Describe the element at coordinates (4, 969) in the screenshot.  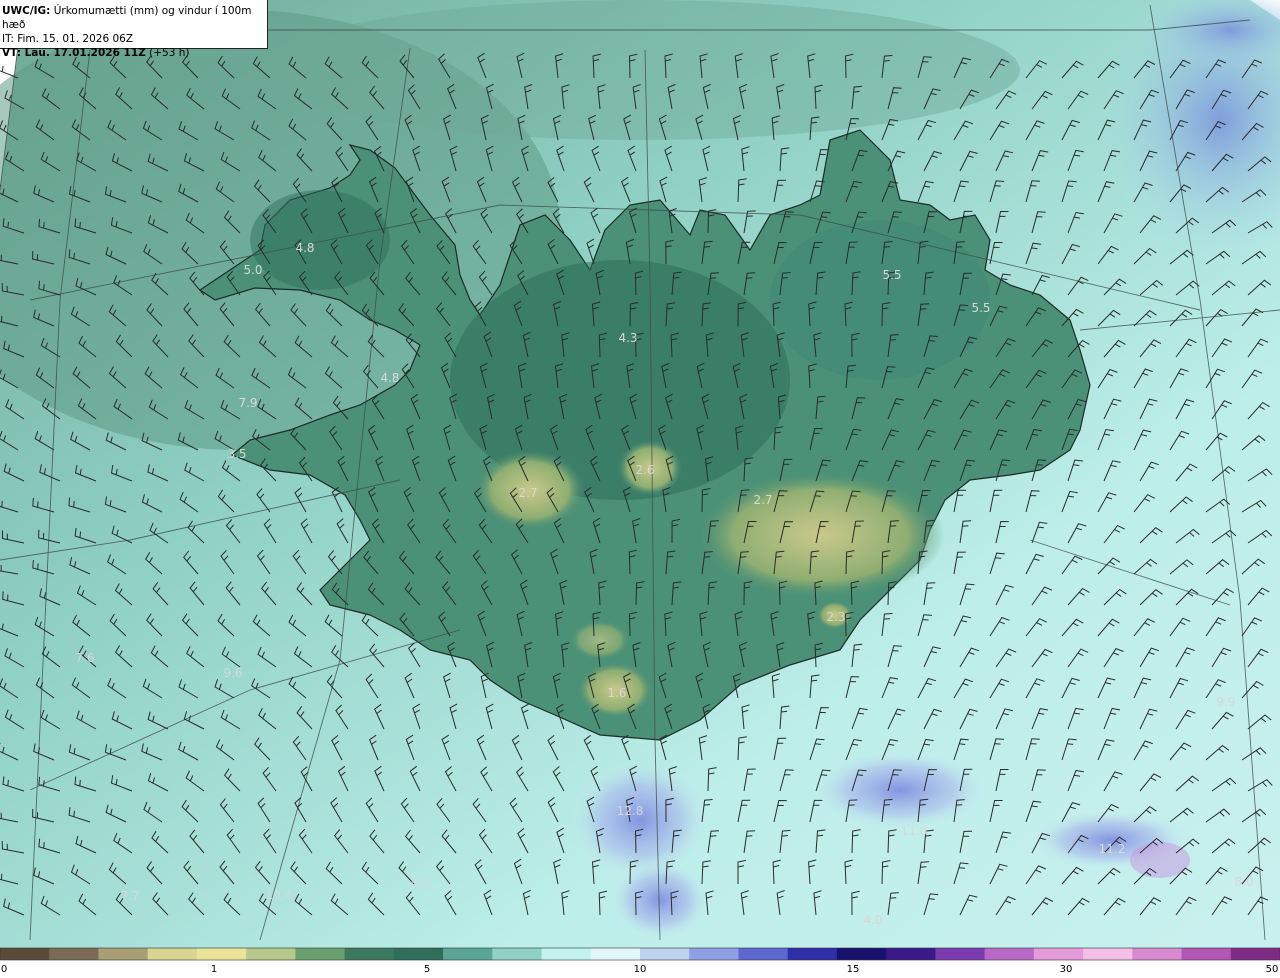
I see `colorbar-tick-label: 0` at that location.